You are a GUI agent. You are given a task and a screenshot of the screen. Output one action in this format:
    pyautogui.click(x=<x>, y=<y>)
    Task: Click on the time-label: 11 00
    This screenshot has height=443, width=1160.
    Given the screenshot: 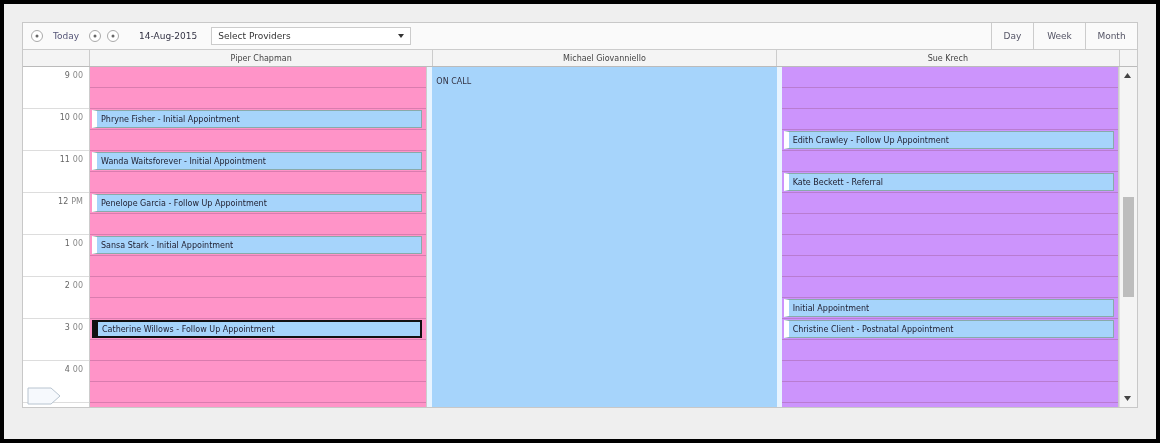 What is the action you would take?
    pyautogui.click(x=71, y=160)
    